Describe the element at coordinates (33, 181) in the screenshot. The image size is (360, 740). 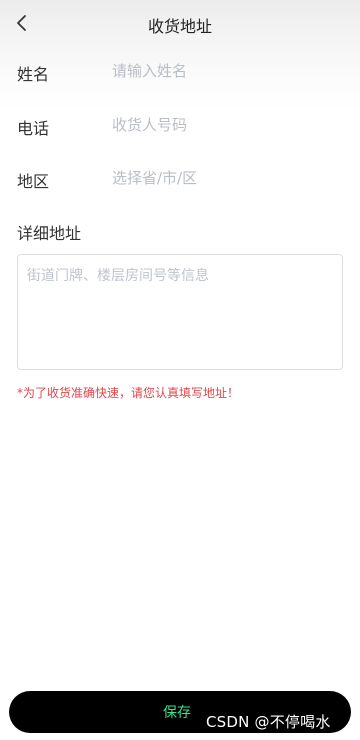
I see `region-label: 地区` at that location.